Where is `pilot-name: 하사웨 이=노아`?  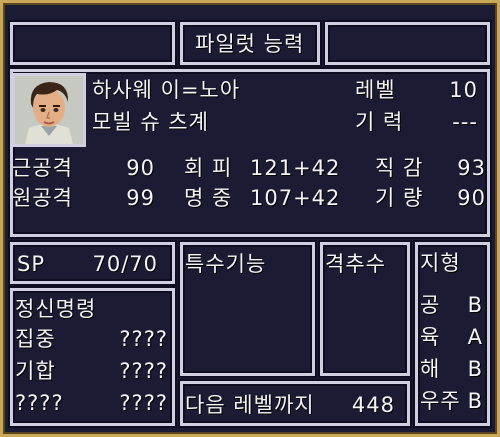
pilot-name: 하사웨 이=노아 is located at coordinates (166, 90).